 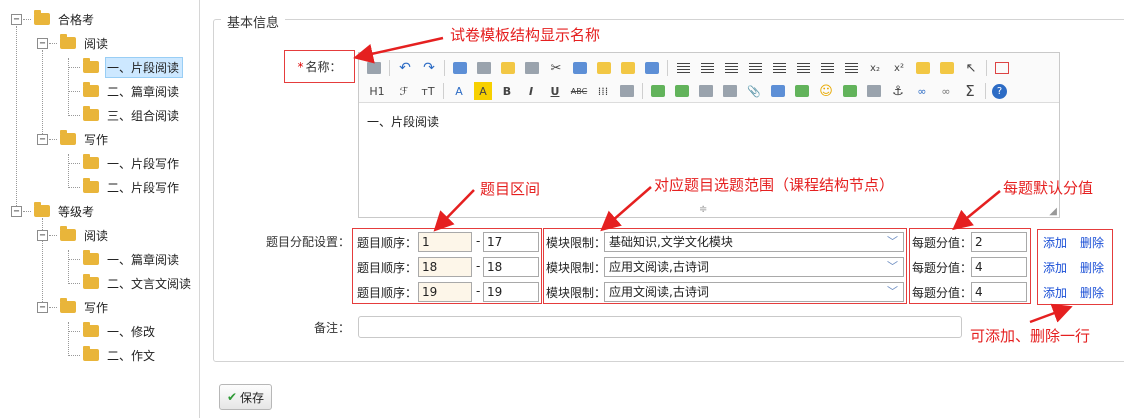 I want to click on print-icon, so click(x=484, y=68).